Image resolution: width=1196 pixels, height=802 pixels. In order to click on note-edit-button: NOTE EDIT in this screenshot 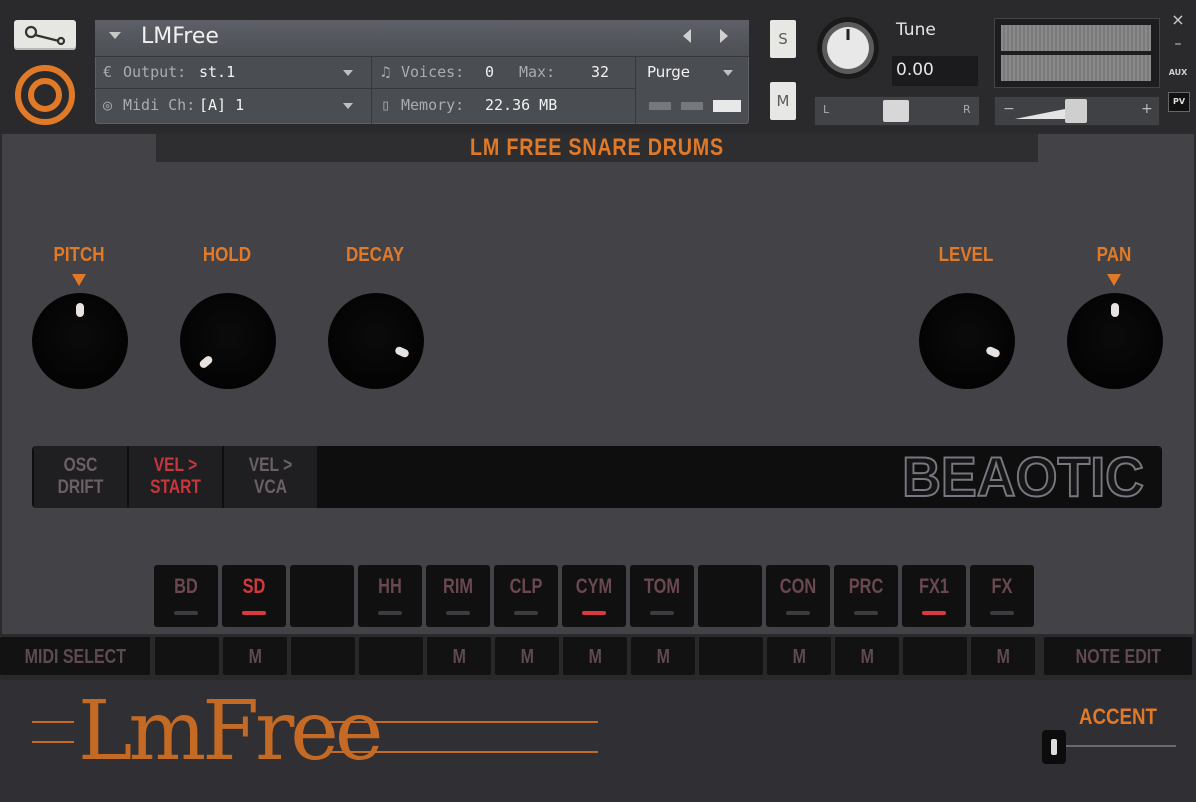, I will do `click(1118, 656)`.